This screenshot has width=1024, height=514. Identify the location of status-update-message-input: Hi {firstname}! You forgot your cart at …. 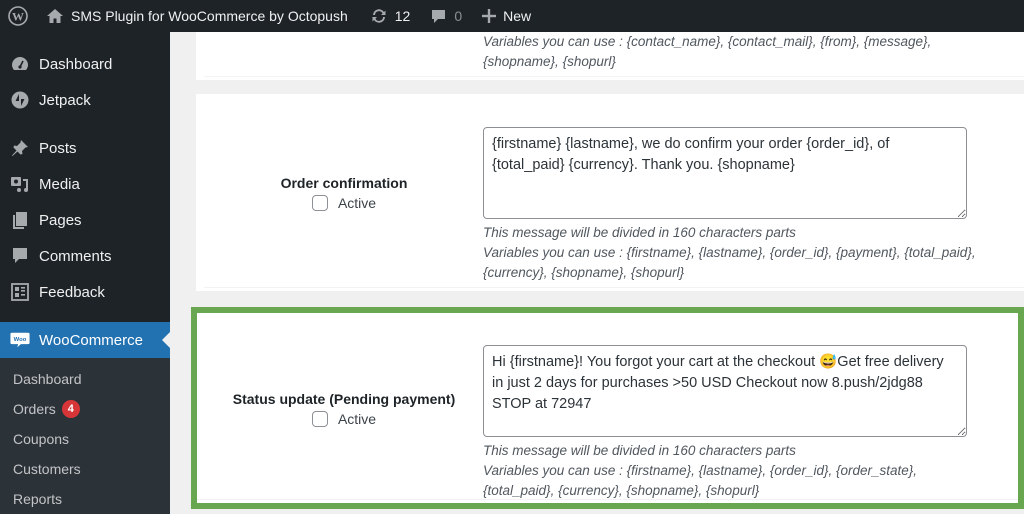
(725, 391).